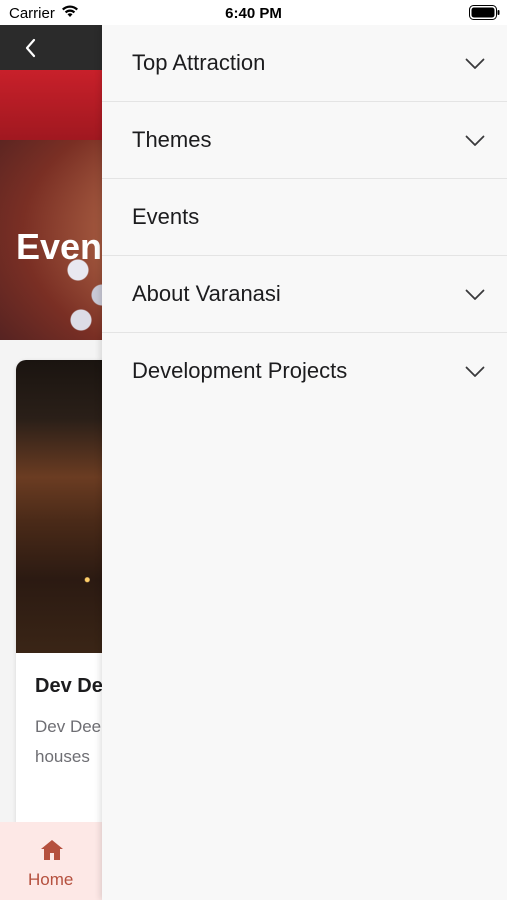 Image resolution: width=507 pixels, height=900 pixels. I want to click on menu-item-events: Events, so click(304, 217).